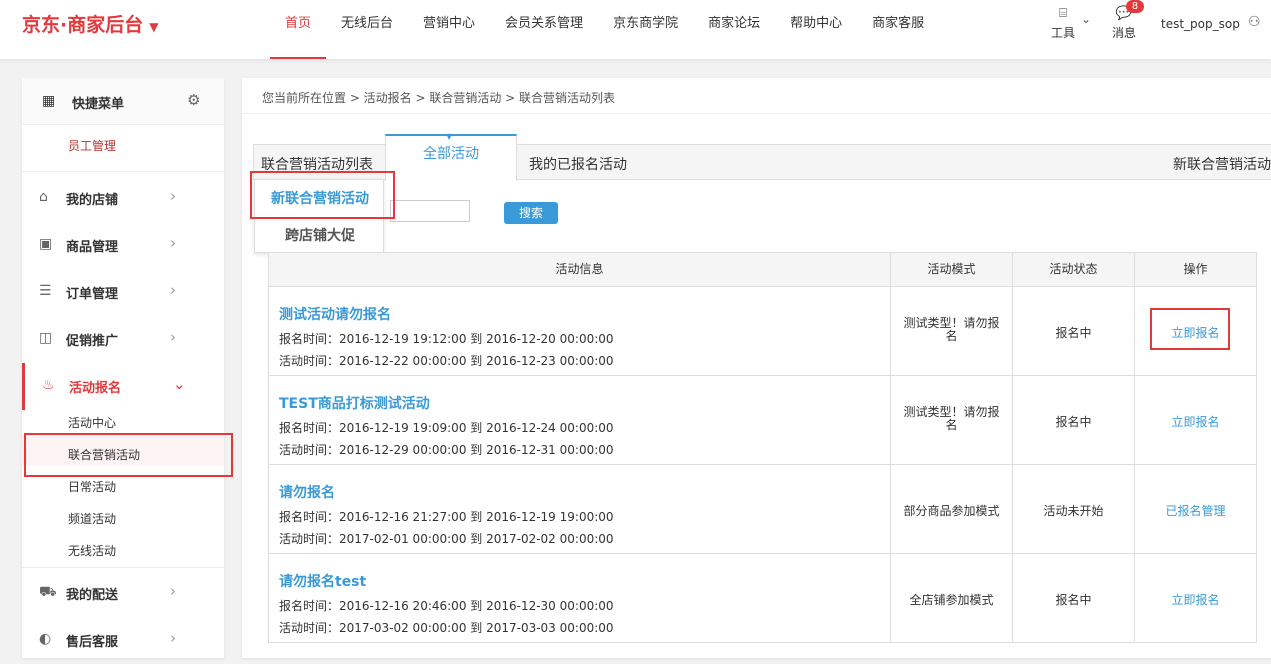  I want to click on sidebar-item-aftersales: ◐ 售后客服 ›, so click(123, 640).